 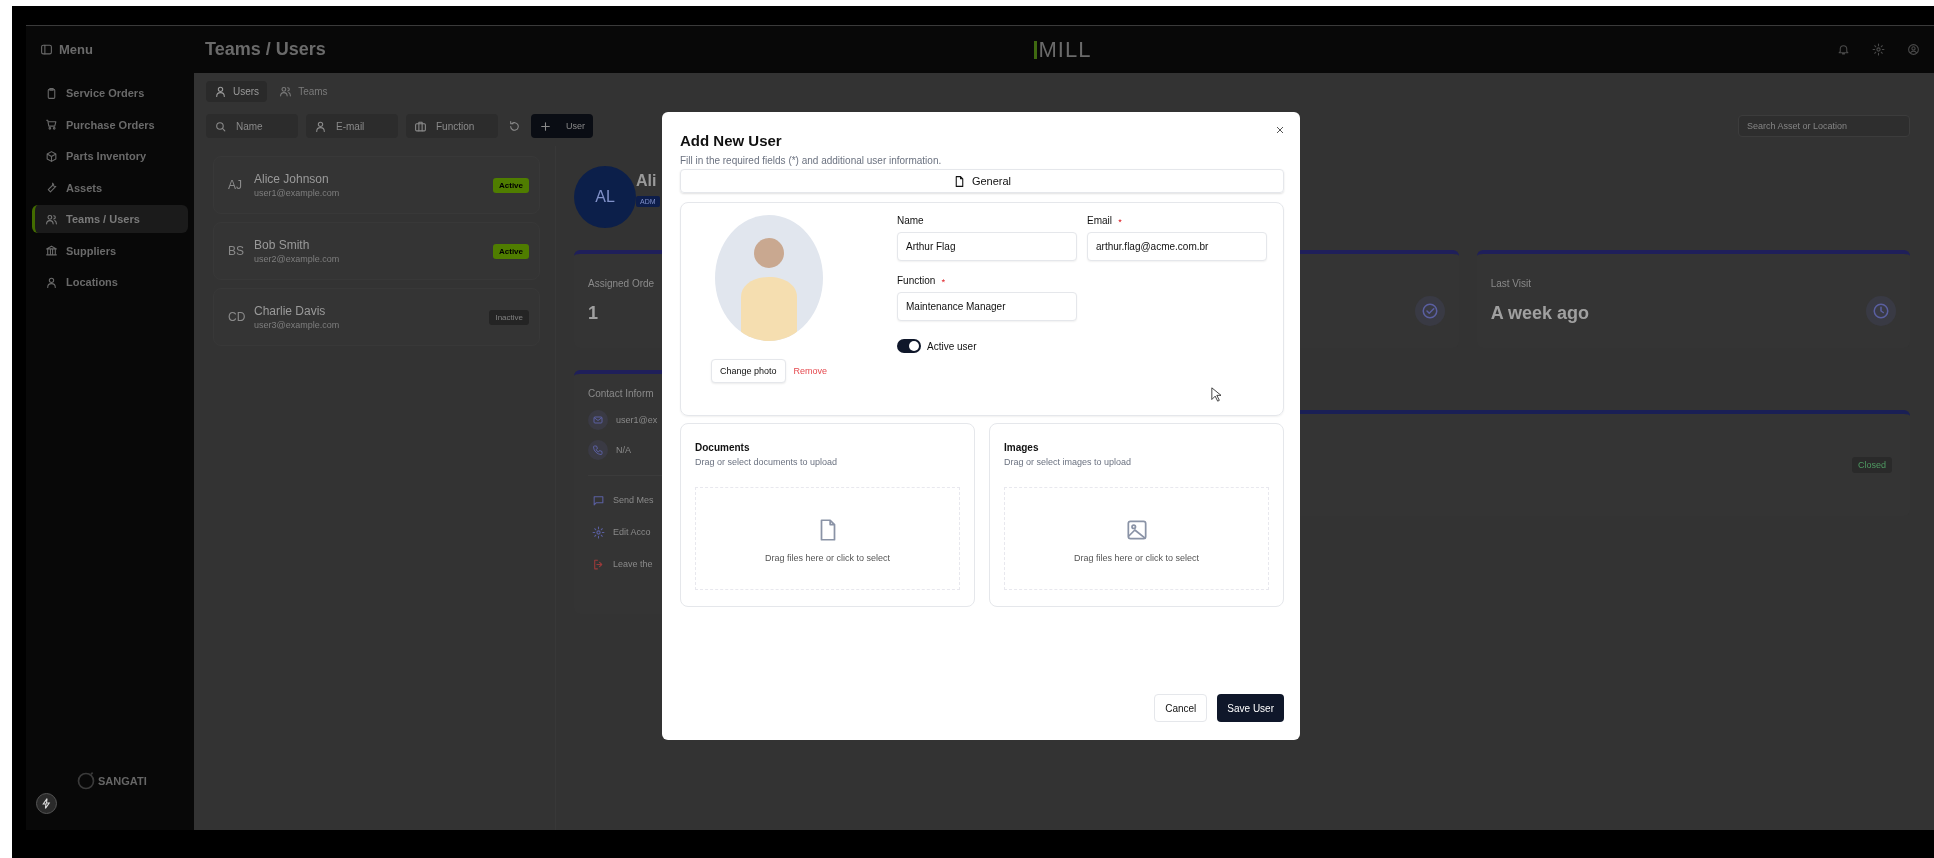 What do you see at coordinates (952, 346) in the screenshot?
I see `toggle-label: Active user` at bounding box center [952, 346].